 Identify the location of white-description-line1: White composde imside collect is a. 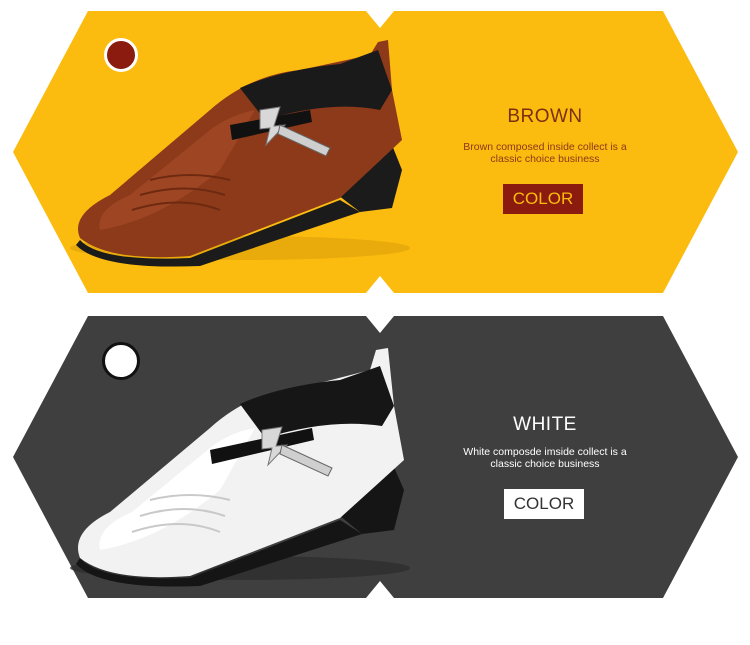
(545, 452).